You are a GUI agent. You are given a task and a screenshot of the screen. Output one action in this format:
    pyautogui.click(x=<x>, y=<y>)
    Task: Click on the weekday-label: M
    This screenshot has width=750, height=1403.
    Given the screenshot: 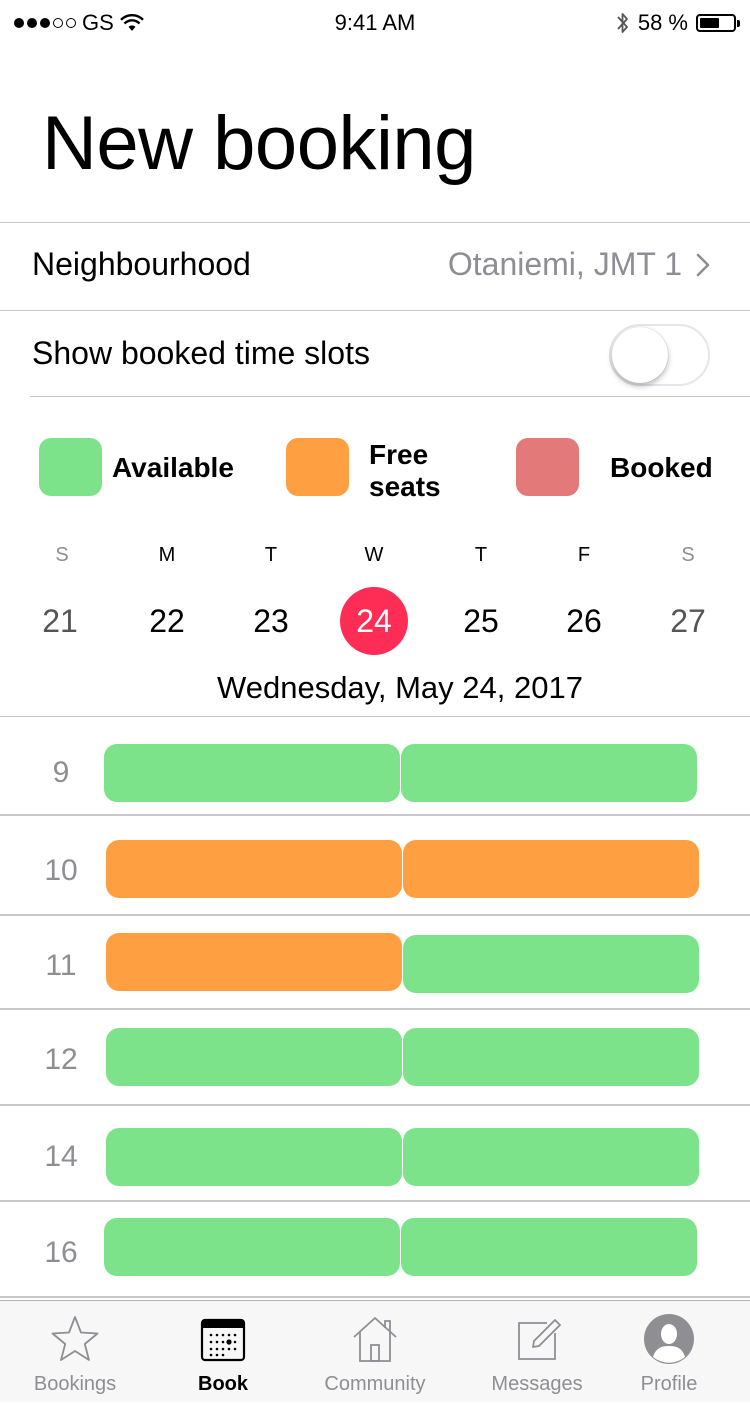 What is the action you would take?
    pyautogui.click(x=167, y=555)
    